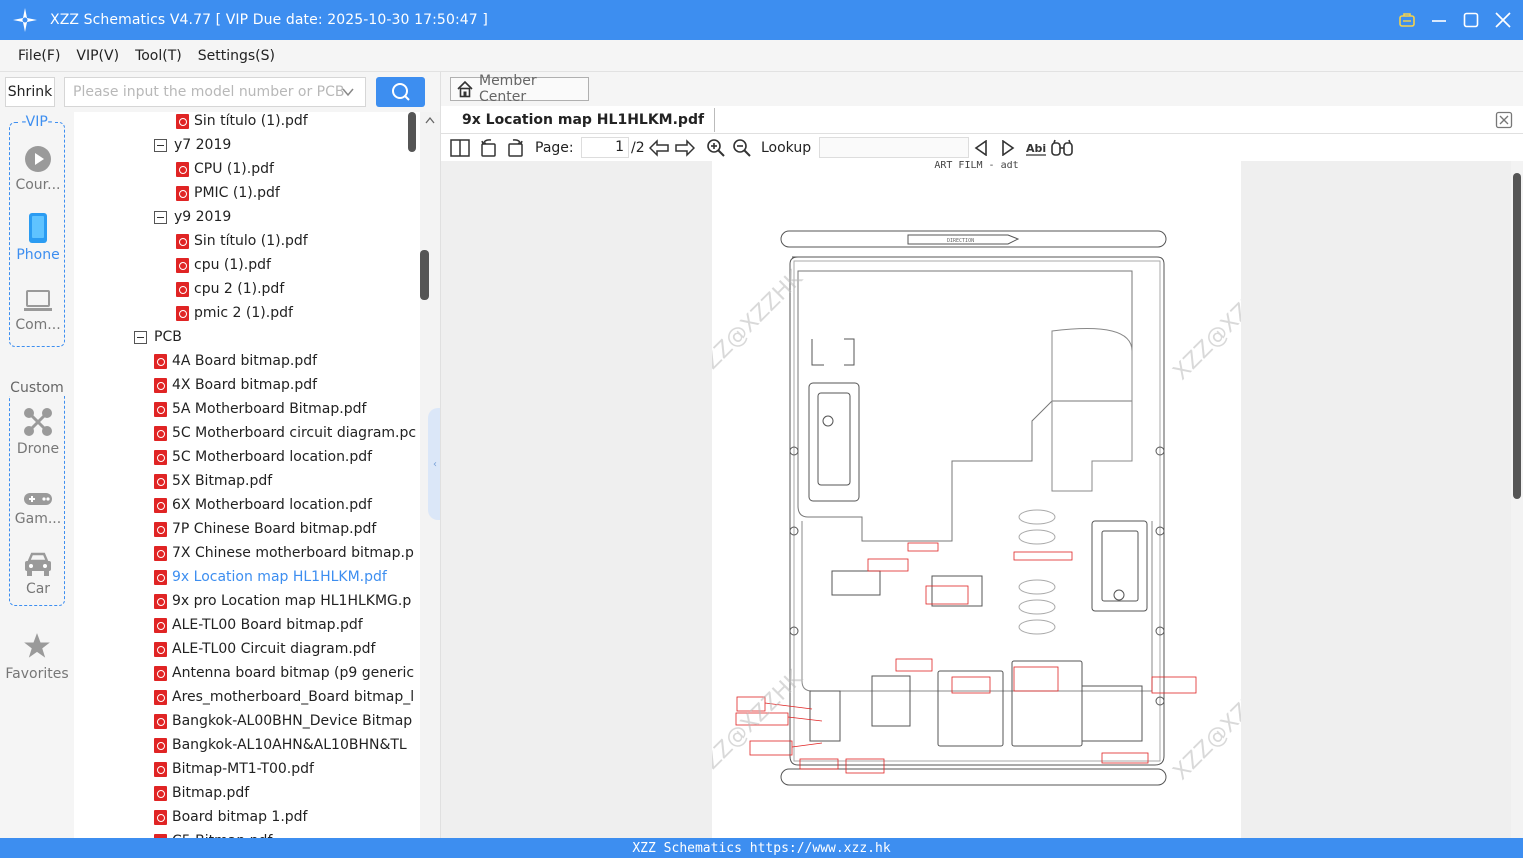 Image resolution: width=1523 pixels, height=858 pixels. What do you see at coordinates (272, 505) in the screenshot?
I see `tree-item-label: 6X Motherboard location.pdf` at bounding box center [272, 505].